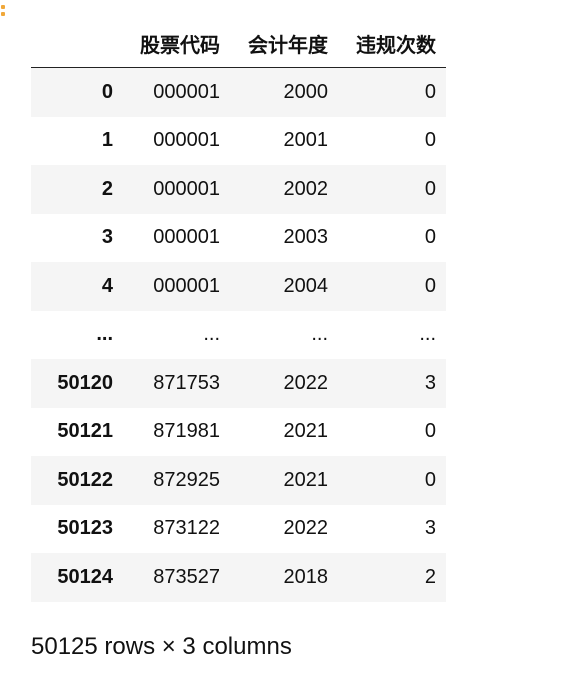 This screenshot has height=688, width=570. I want to click on cell-stock-code: 873122, so click(186, 528).